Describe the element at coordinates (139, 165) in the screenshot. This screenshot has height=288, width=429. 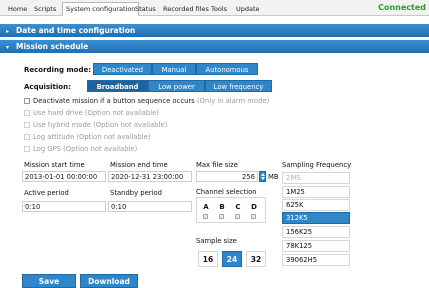
I see `mission-end-label: Mission end time` at that location.